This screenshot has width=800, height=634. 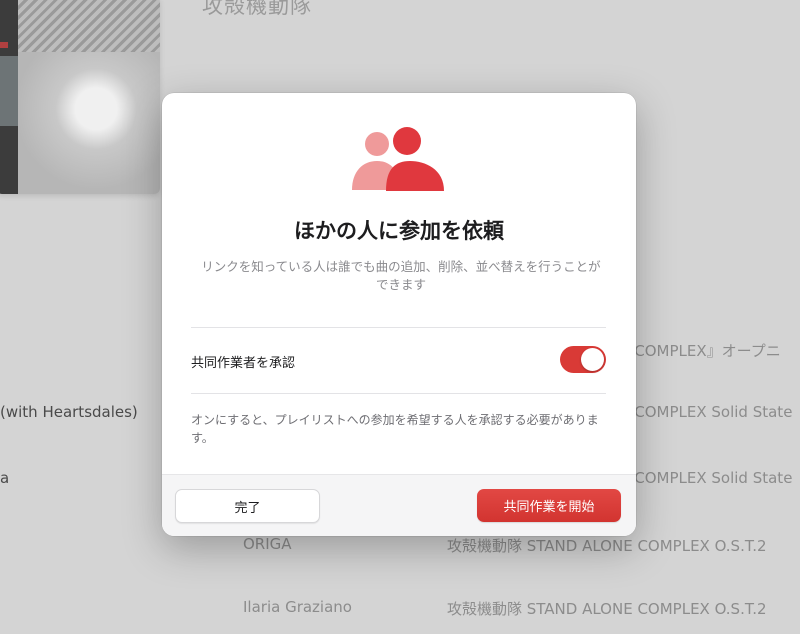 I want to click on track-artist: Ilaria Graziano, so click(x=297, y=607).